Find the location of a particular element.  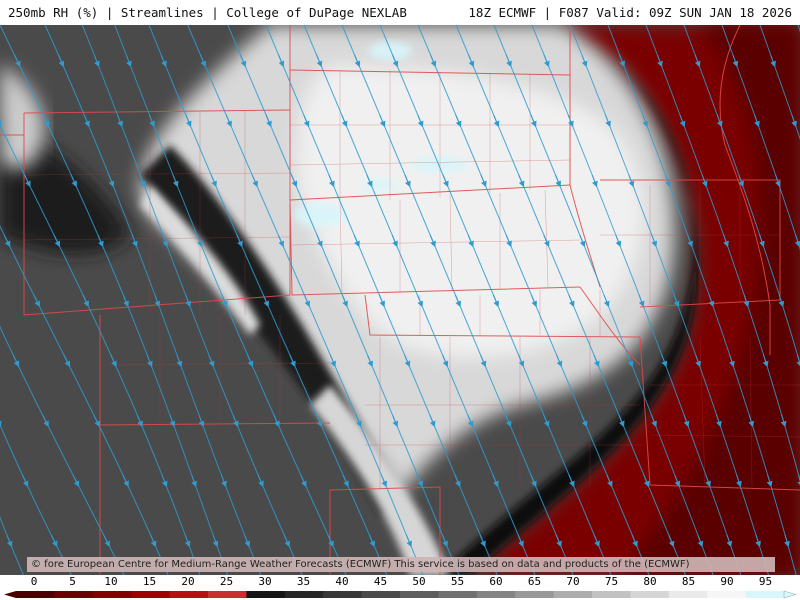

colorbar-label-5: 5 is located at coordinates (72, 581).